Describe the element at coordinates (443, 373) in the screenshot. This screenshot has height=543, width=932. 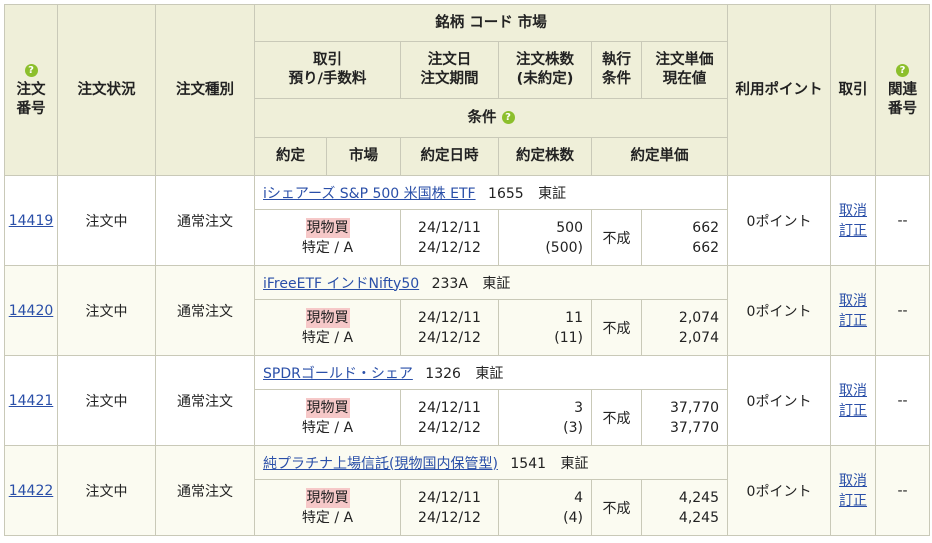
I see `brand-code: 1326` at that location.